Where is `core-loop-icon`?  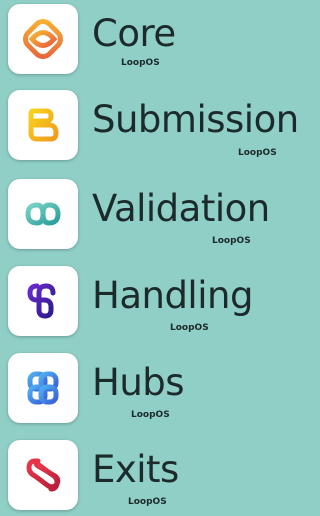
core-loop-icon is located at coordinates (43, 39).